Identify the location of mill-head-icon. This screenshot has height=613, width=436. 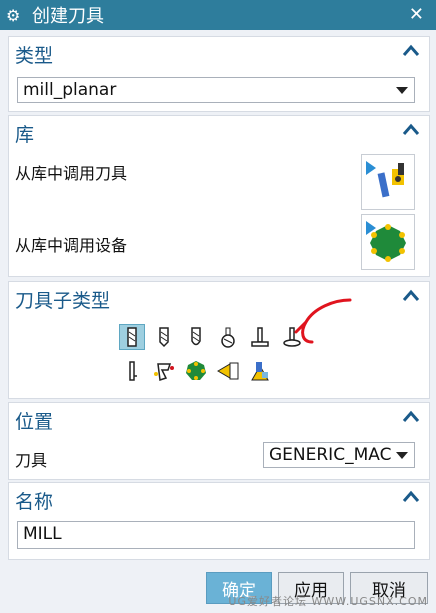
(228, 371).